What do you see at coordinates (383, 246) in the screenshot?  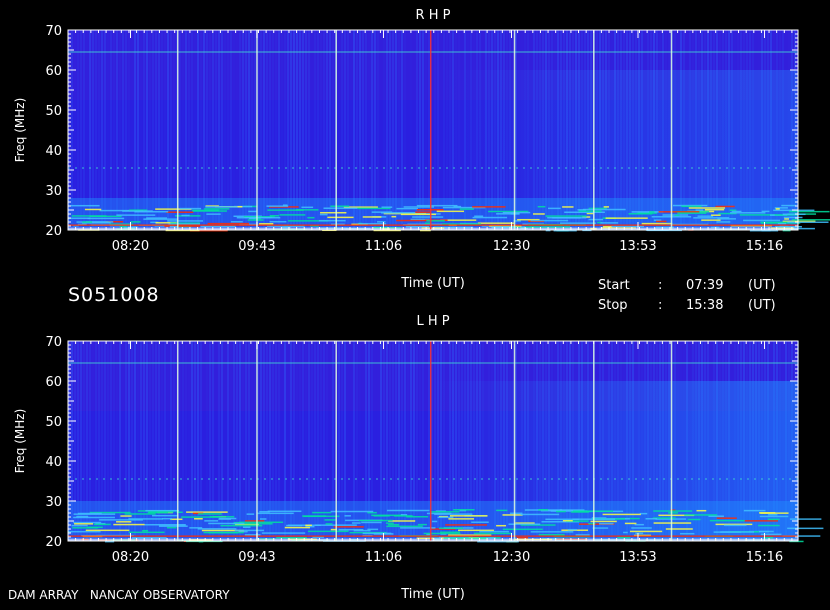 I see `x-tick-label: 11:06` at bounding box center [383, 246].